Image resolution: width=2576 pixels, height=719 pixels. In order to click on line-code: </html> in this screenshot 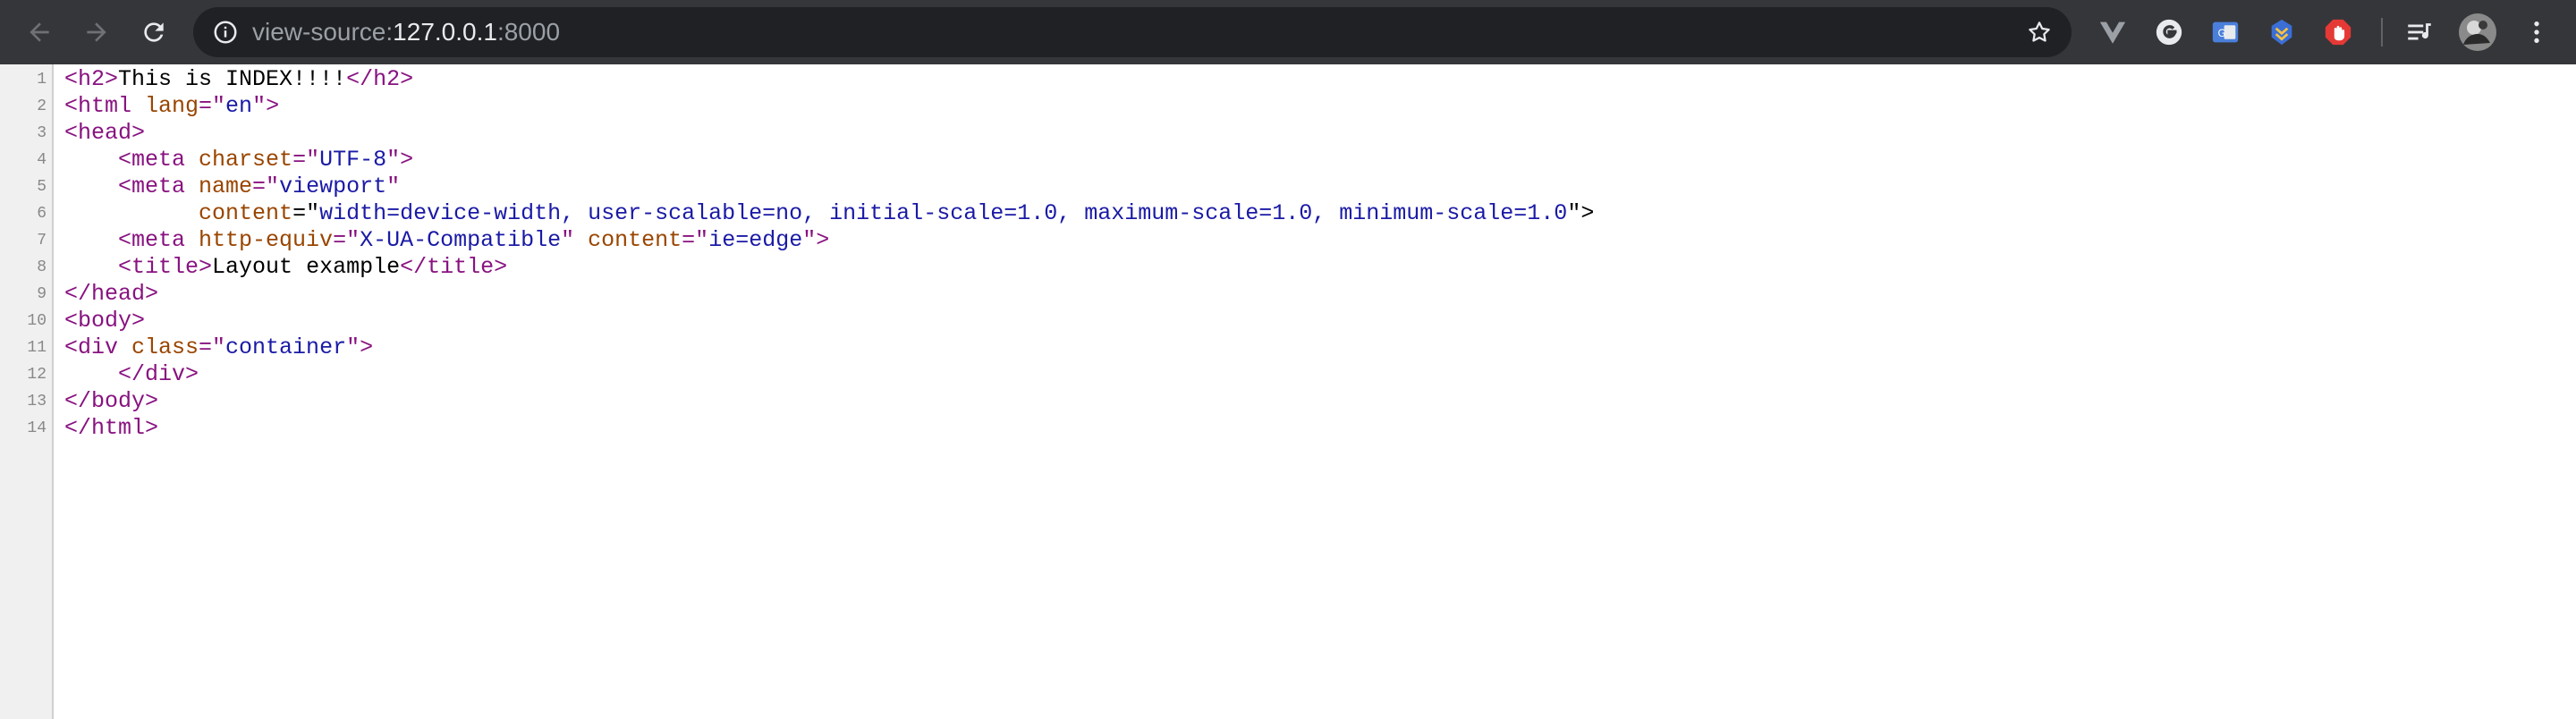, I will do `click(111, 428)`.